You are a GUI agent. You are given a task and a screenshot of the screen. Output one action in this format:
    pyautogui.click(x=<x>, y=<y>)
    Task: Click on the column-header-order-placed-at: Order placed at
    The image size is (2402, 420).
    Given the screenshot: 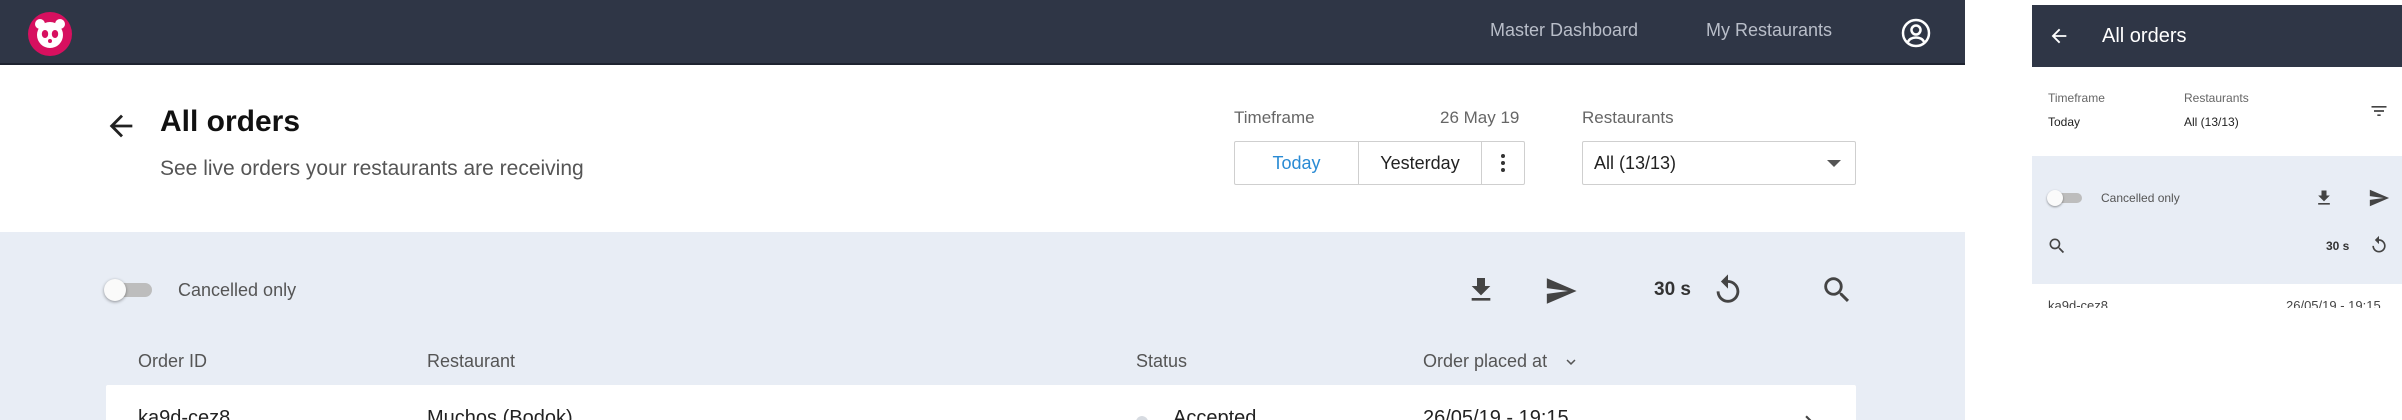 What is the action you would take?
    pyautogui.click(x=1485, y=361)
    